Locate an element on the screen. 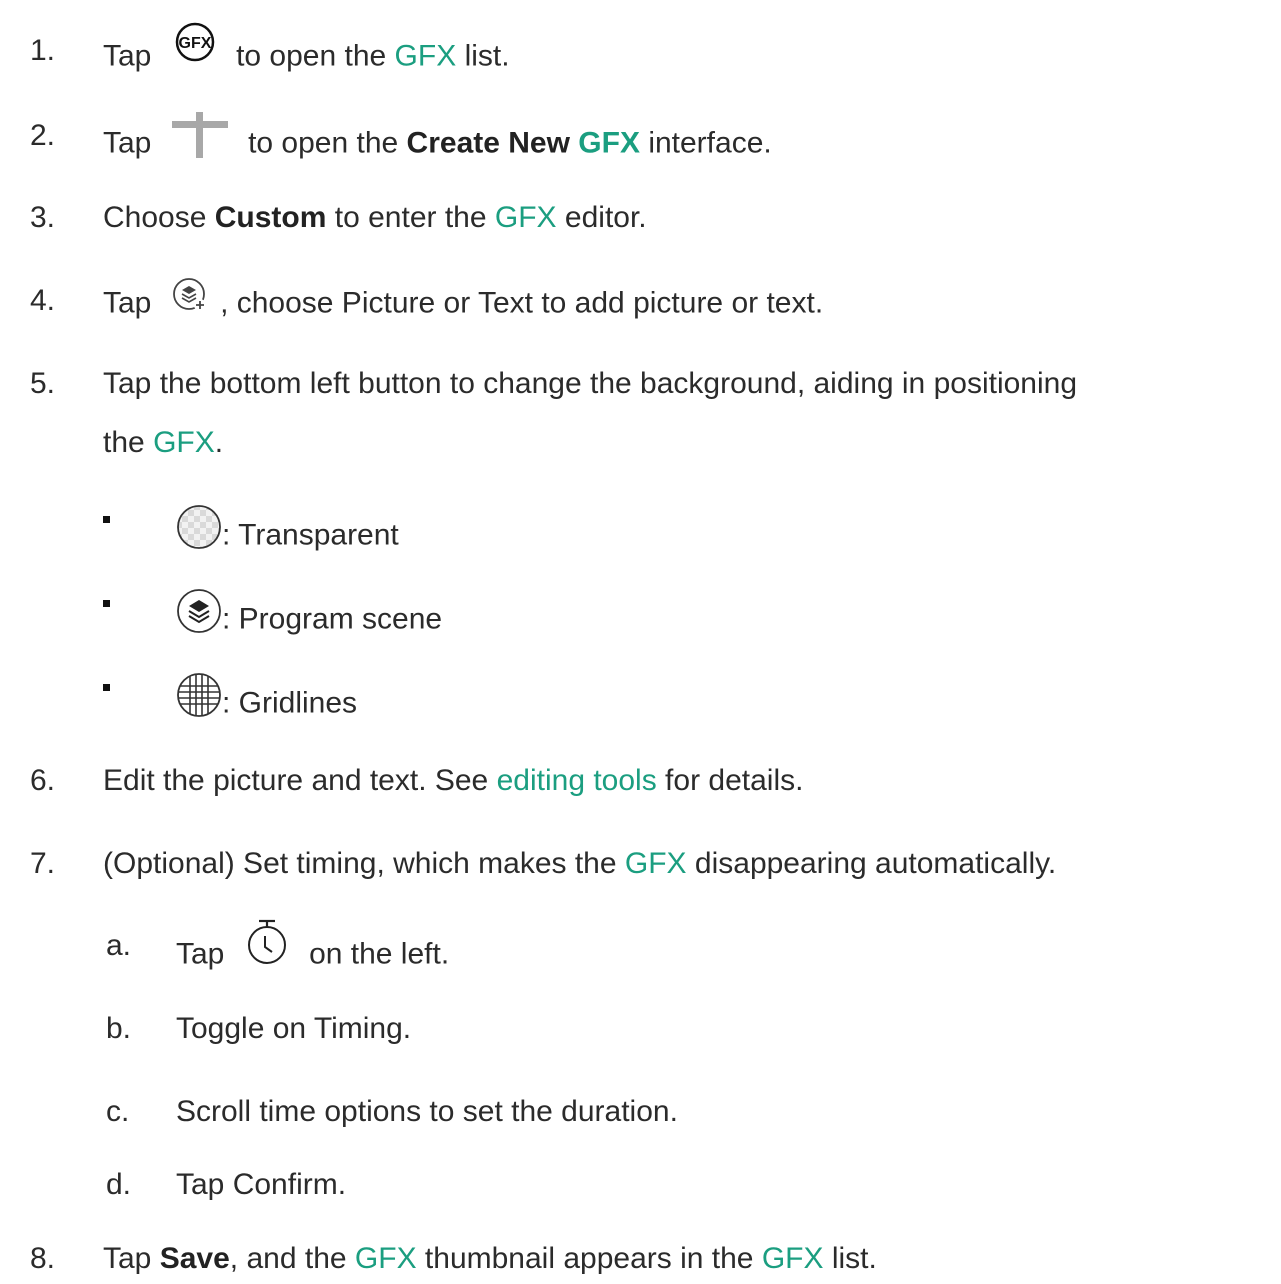  timer-icon is located at coordinates (267, 947).